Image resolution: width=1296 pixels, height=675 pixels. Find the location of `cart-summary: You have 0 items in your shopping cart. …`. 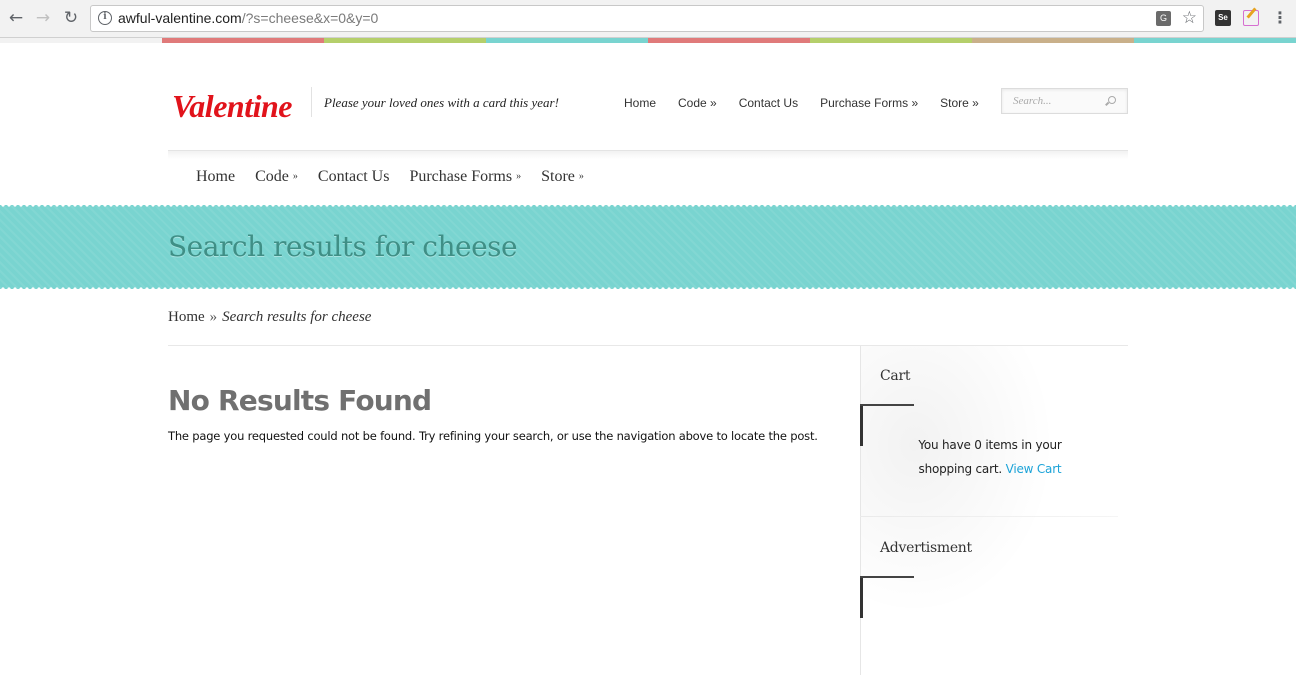

cart-summary: You have 0 items in your shopping cart. … is located at coordinates (990, 457).